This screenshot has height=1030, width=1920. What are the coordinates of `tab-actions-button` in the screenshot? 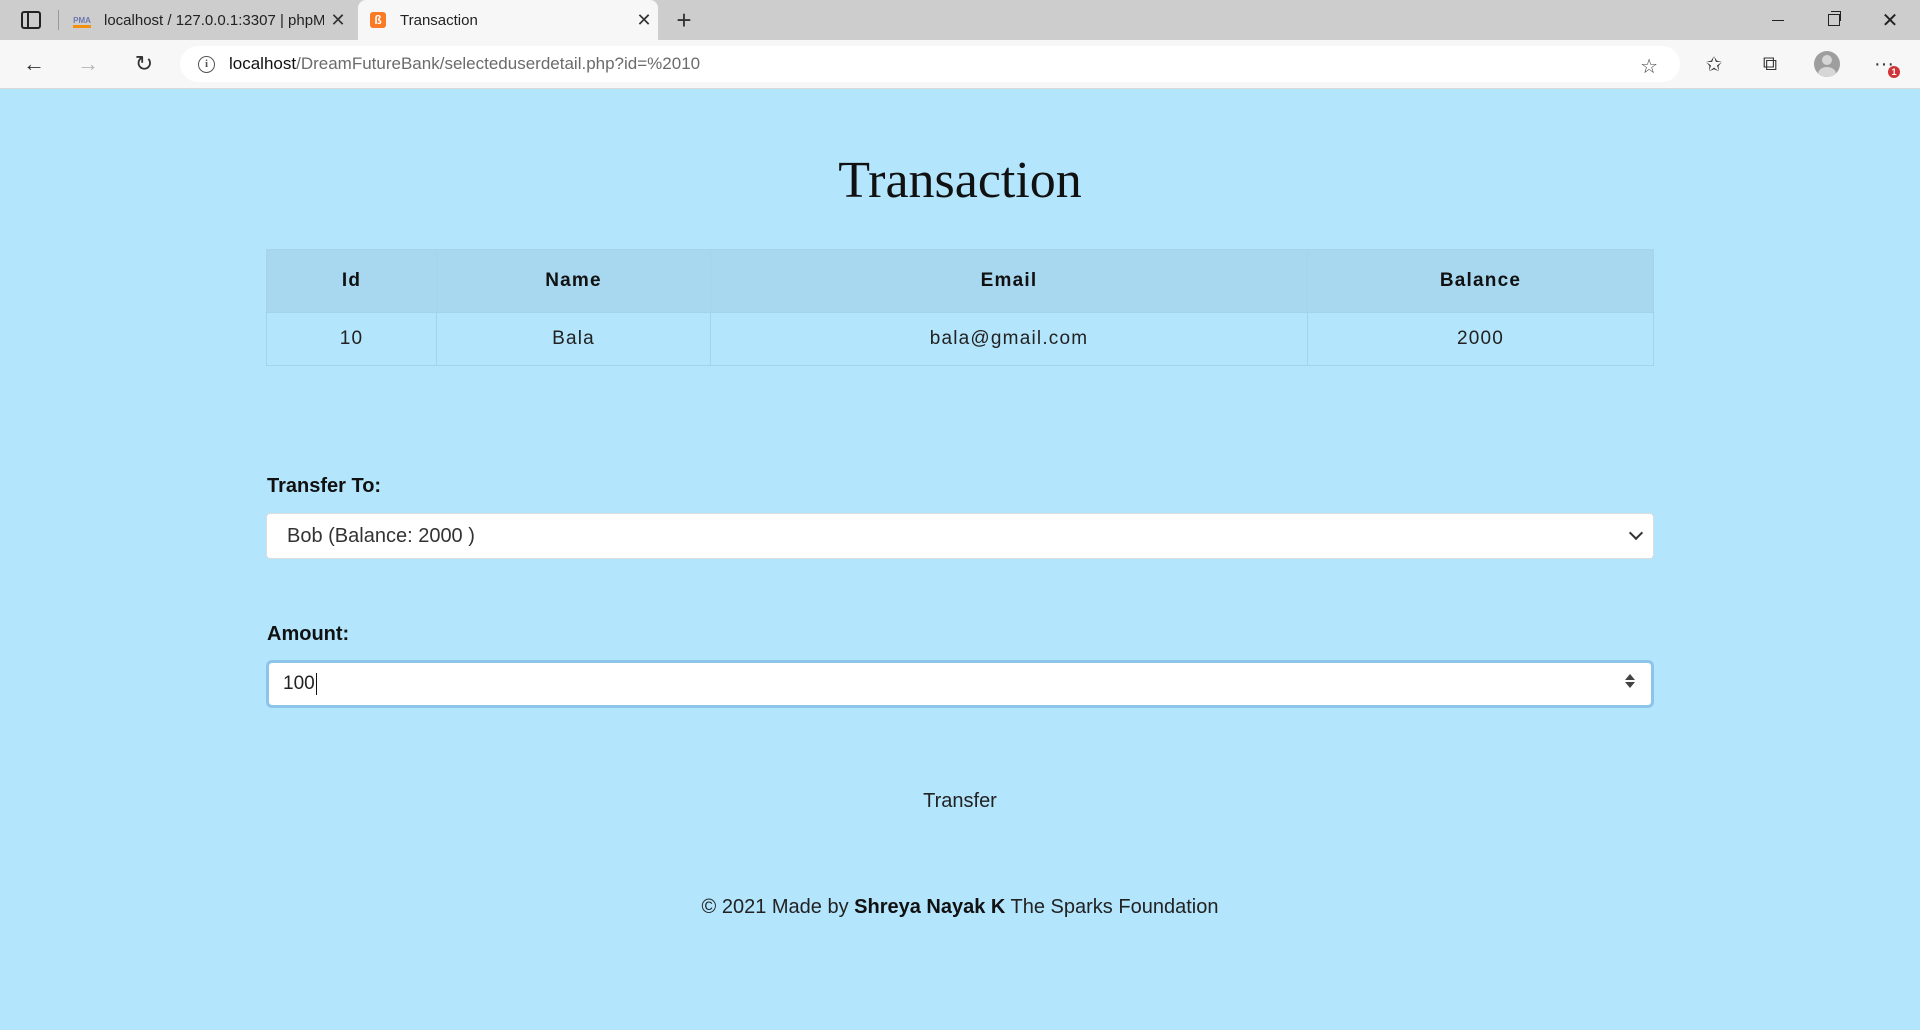 It's located at (31, 20).